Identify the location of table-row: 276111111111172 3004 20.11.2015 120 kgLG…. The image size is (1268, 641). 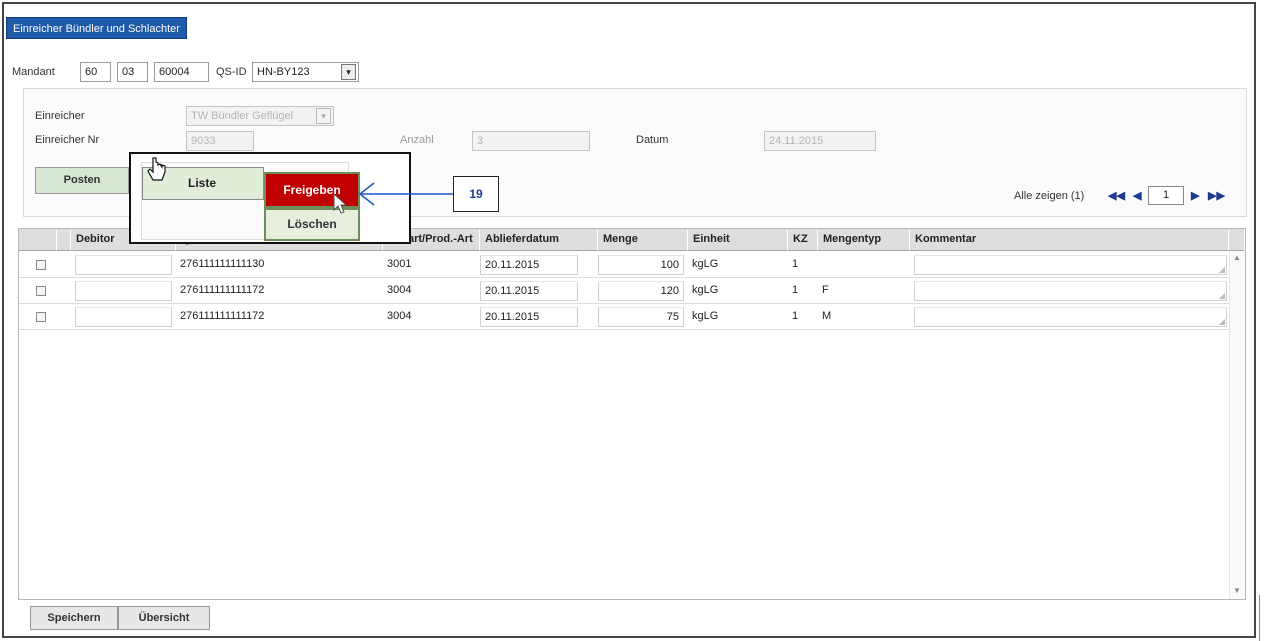
(624, 291).